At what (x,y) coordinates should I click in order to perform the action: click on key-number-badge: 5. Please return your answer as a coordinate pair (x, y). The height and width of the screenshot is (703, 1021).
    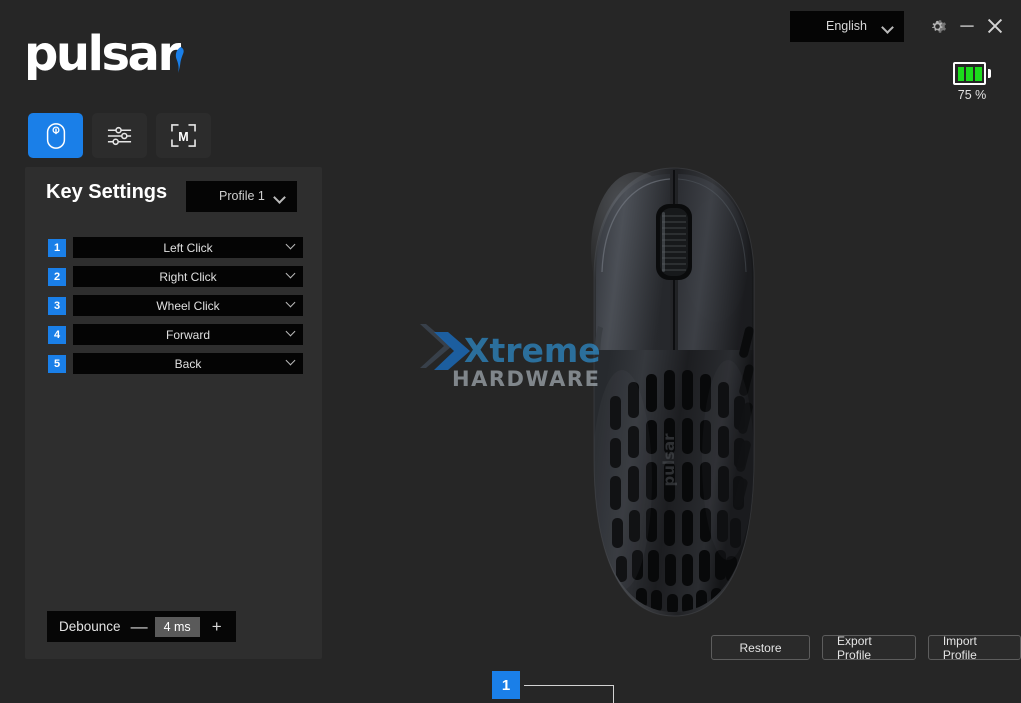
    Looking at the image, I should click on (57, 363).